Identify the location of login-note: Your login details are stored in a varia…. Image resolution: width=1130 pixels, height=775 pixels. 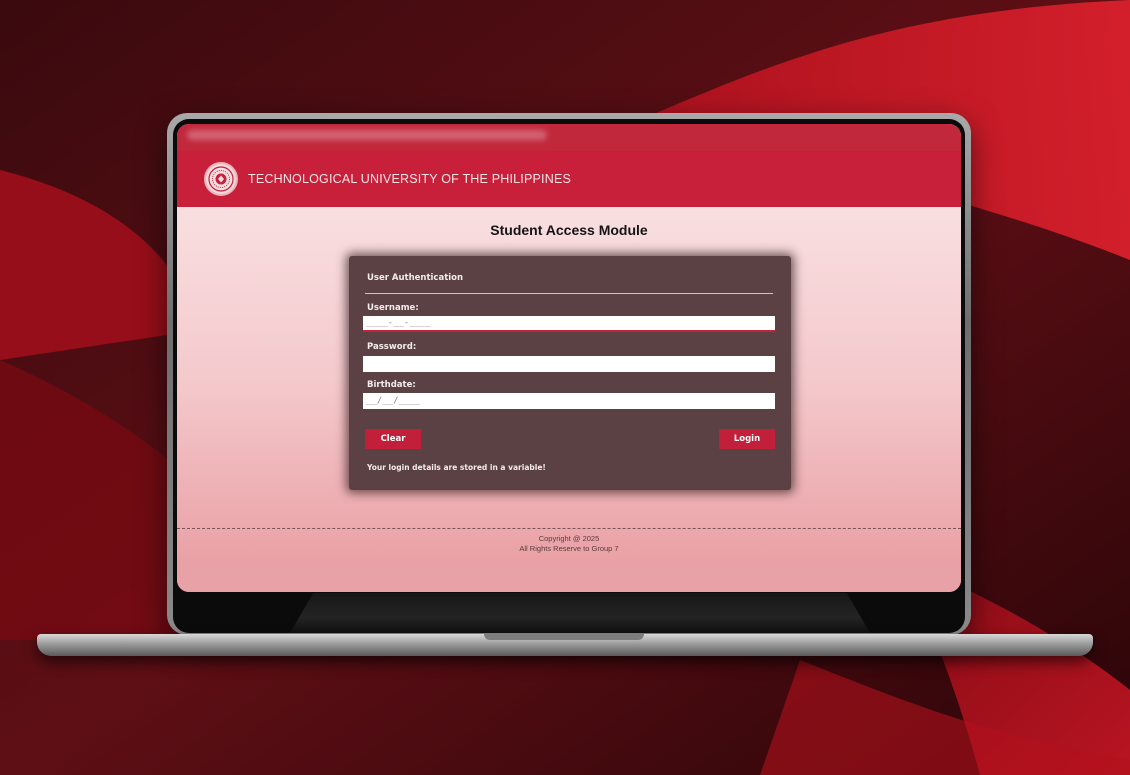
(456, 467).